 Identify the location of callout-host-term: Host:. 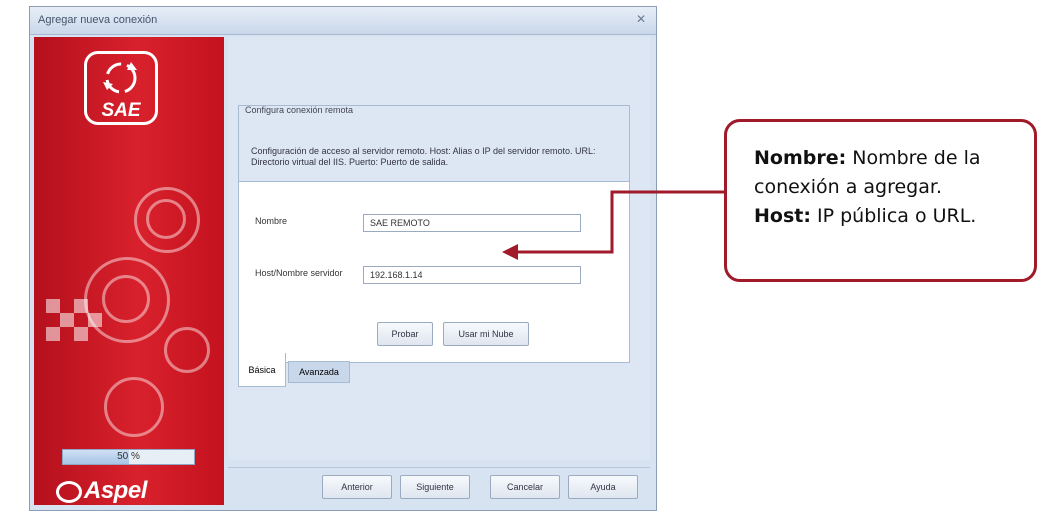
(782, 216).